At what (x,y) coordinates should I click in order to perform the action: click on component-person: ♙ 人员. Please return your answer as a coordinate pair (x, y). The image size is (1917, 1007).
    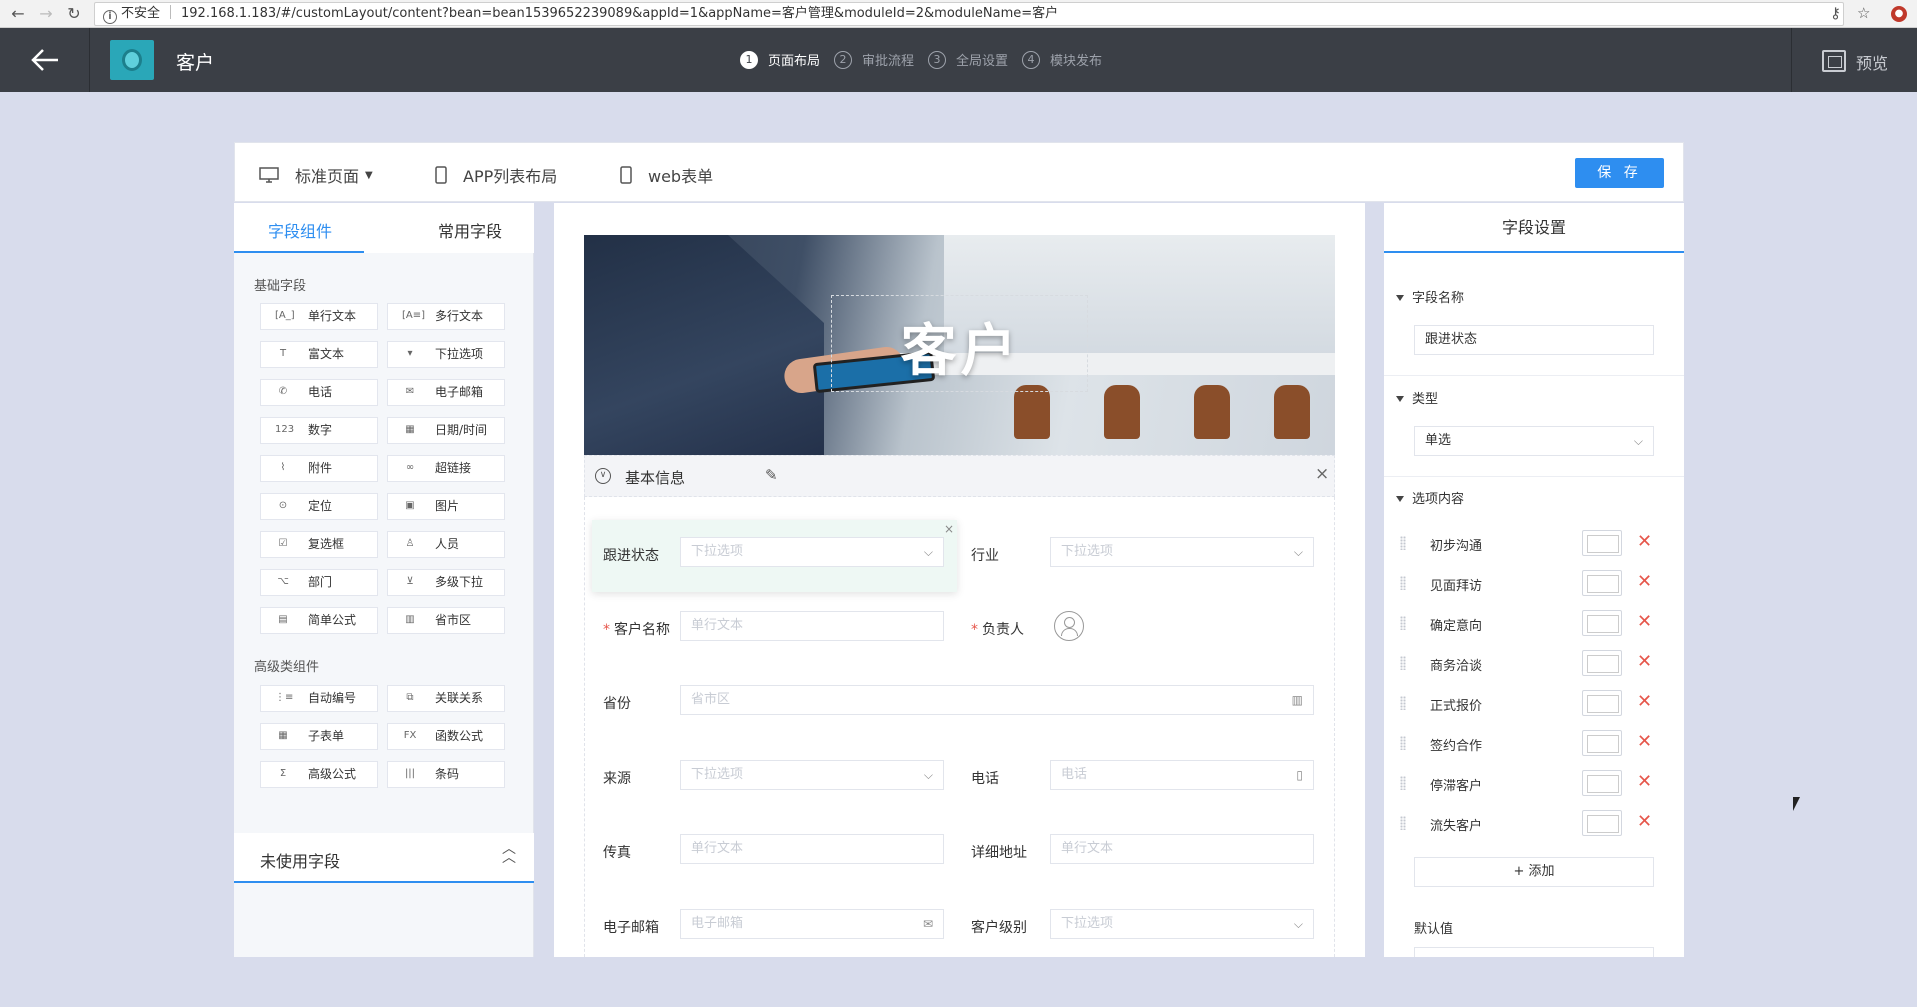
    Looking at the image, I should click on (446, 544).